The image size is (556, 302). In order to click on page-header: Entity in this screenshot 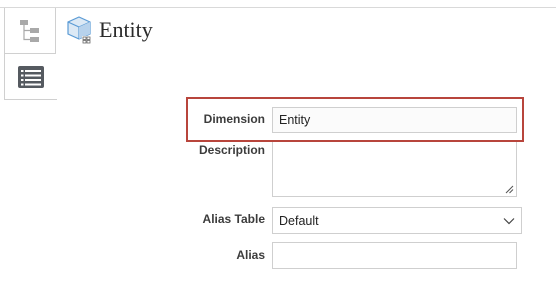, I will do `click(109, 30)`.